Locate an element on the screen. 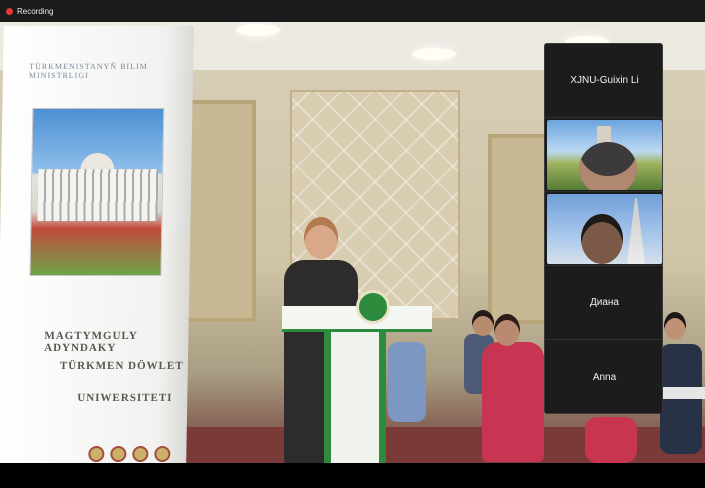 The height and width of the screenshot is (488, 705). podium-stand is located at coordinates (355, 397).